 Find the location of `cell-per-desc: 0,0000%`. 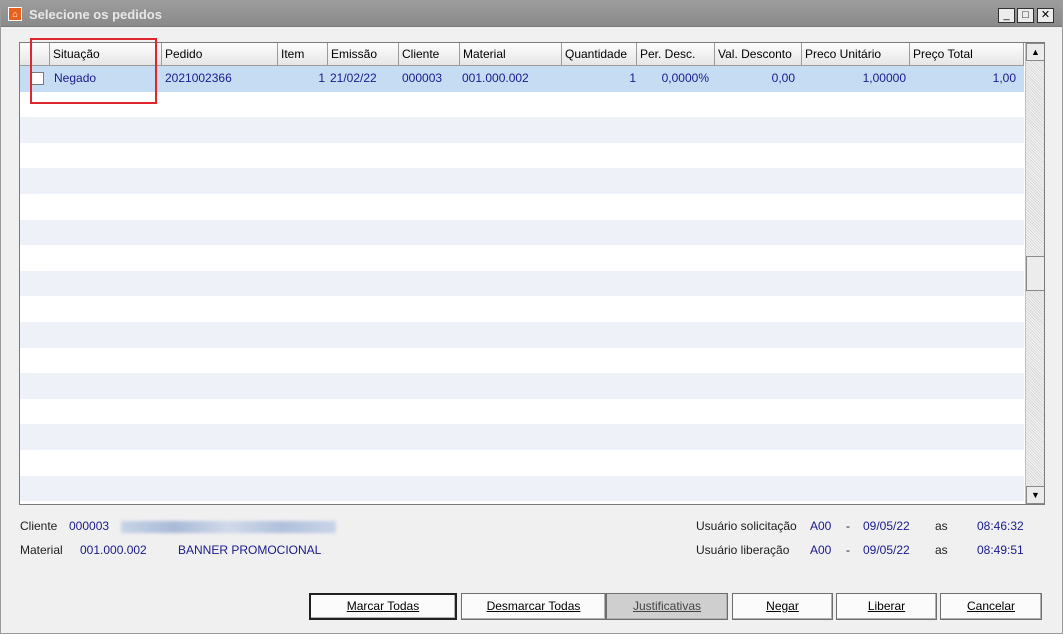

cell-per-desc: 0,0000% is located at coordinates (685, 78).